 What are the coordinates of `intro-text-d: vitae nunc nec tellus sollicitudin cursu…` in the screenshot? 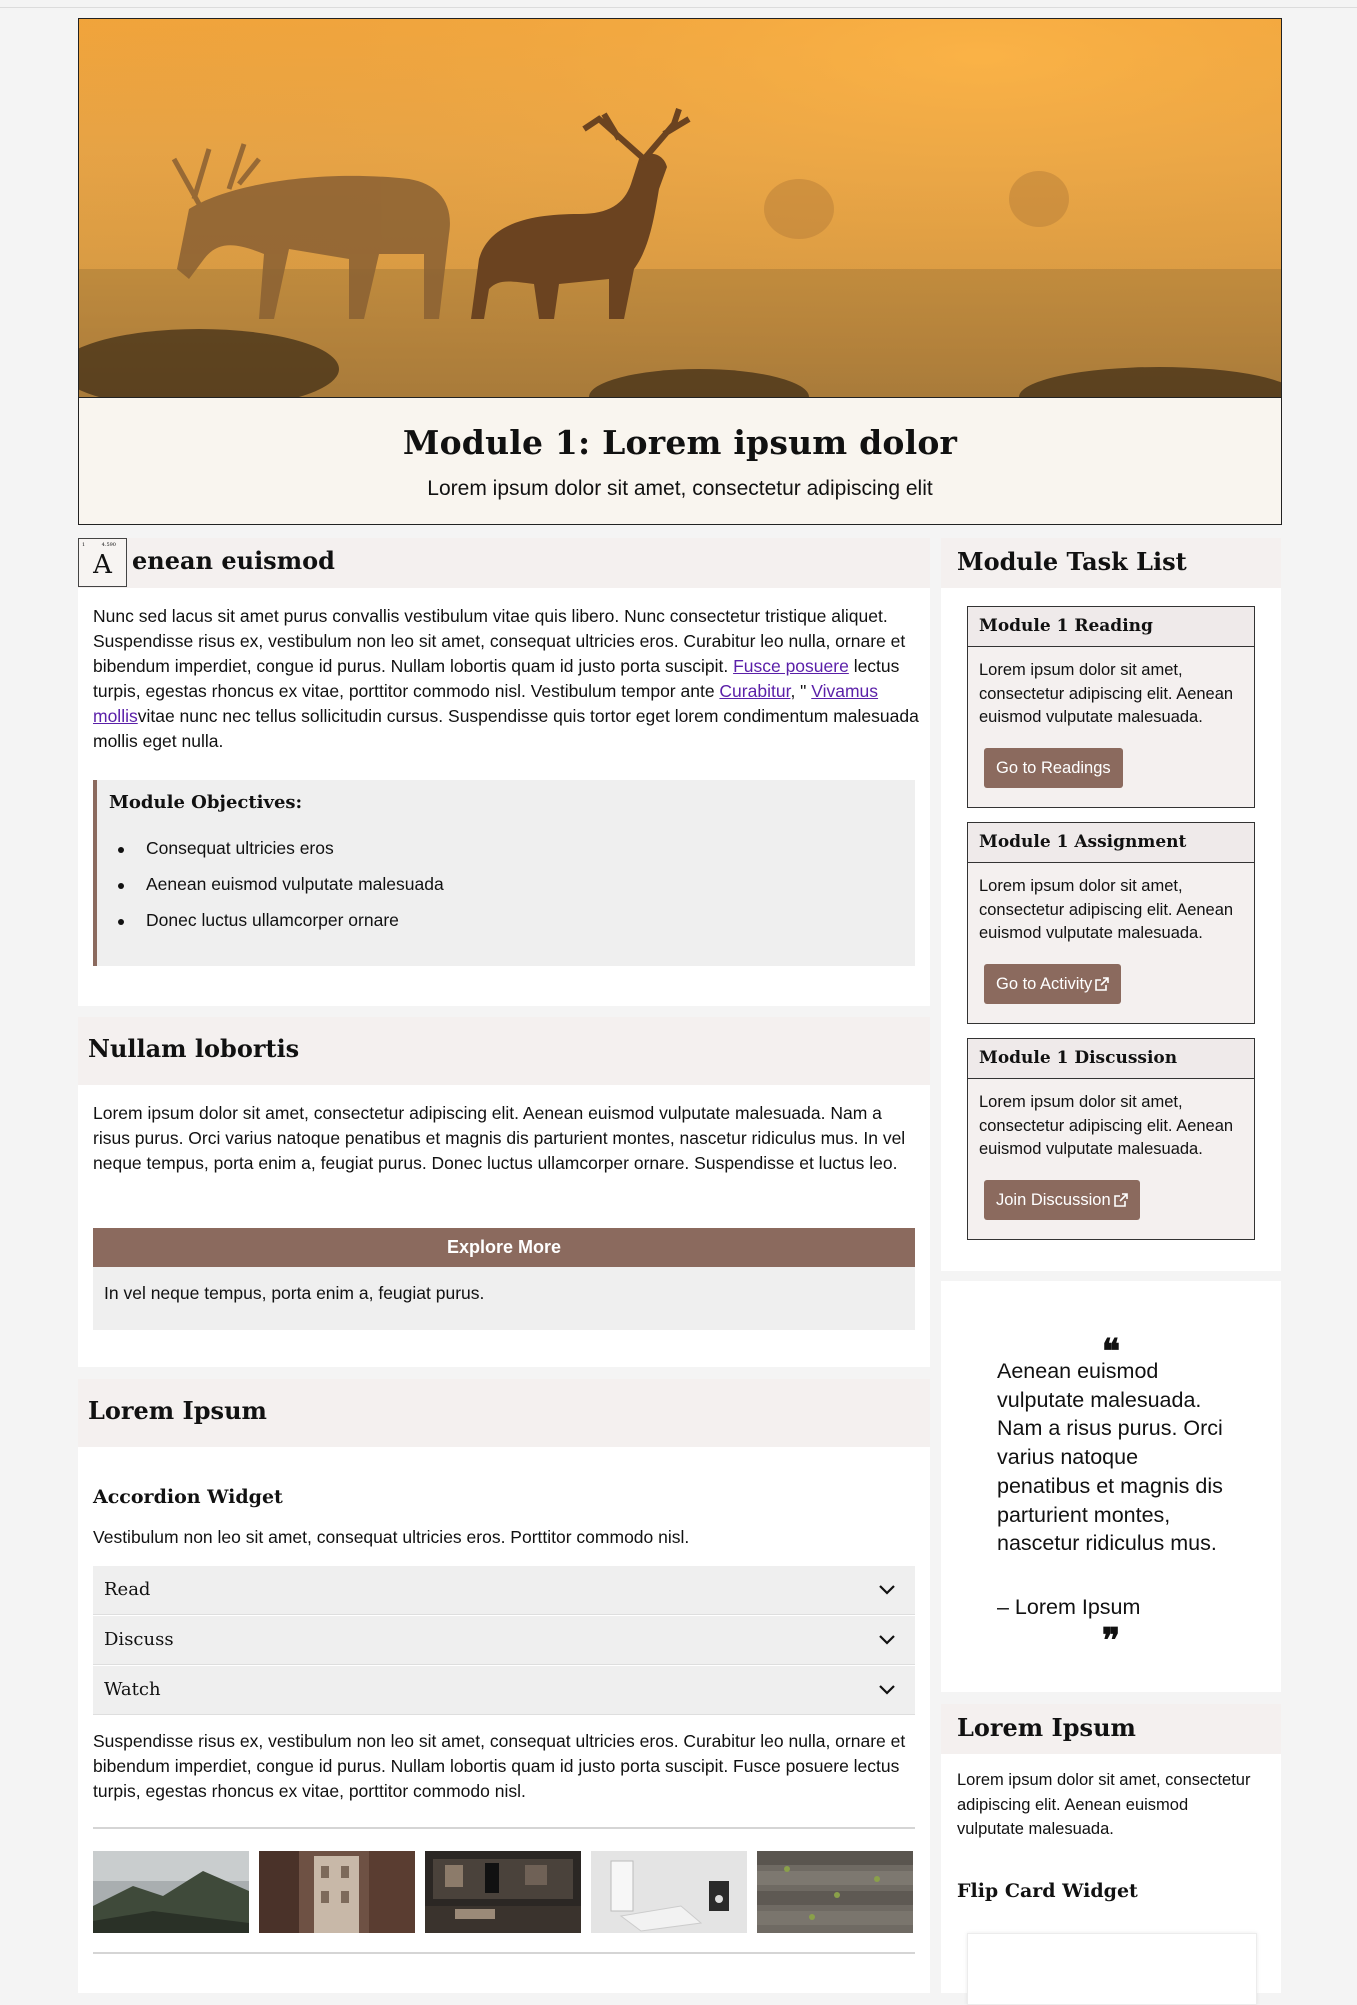 It's located at (506, 728).